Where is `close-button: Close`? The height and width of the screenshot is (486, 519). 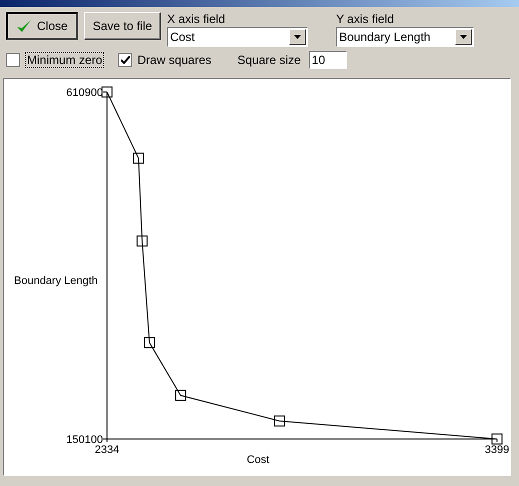 close-button: Close is located at coordinates (42, 26).